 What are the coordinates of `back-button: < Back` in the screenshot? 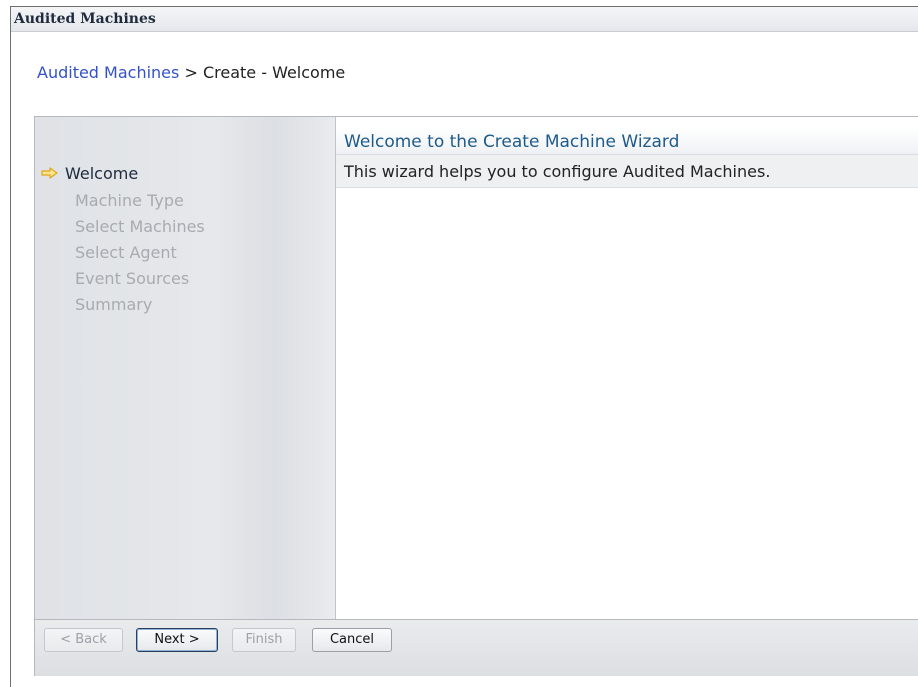 It's located at (83, 640).